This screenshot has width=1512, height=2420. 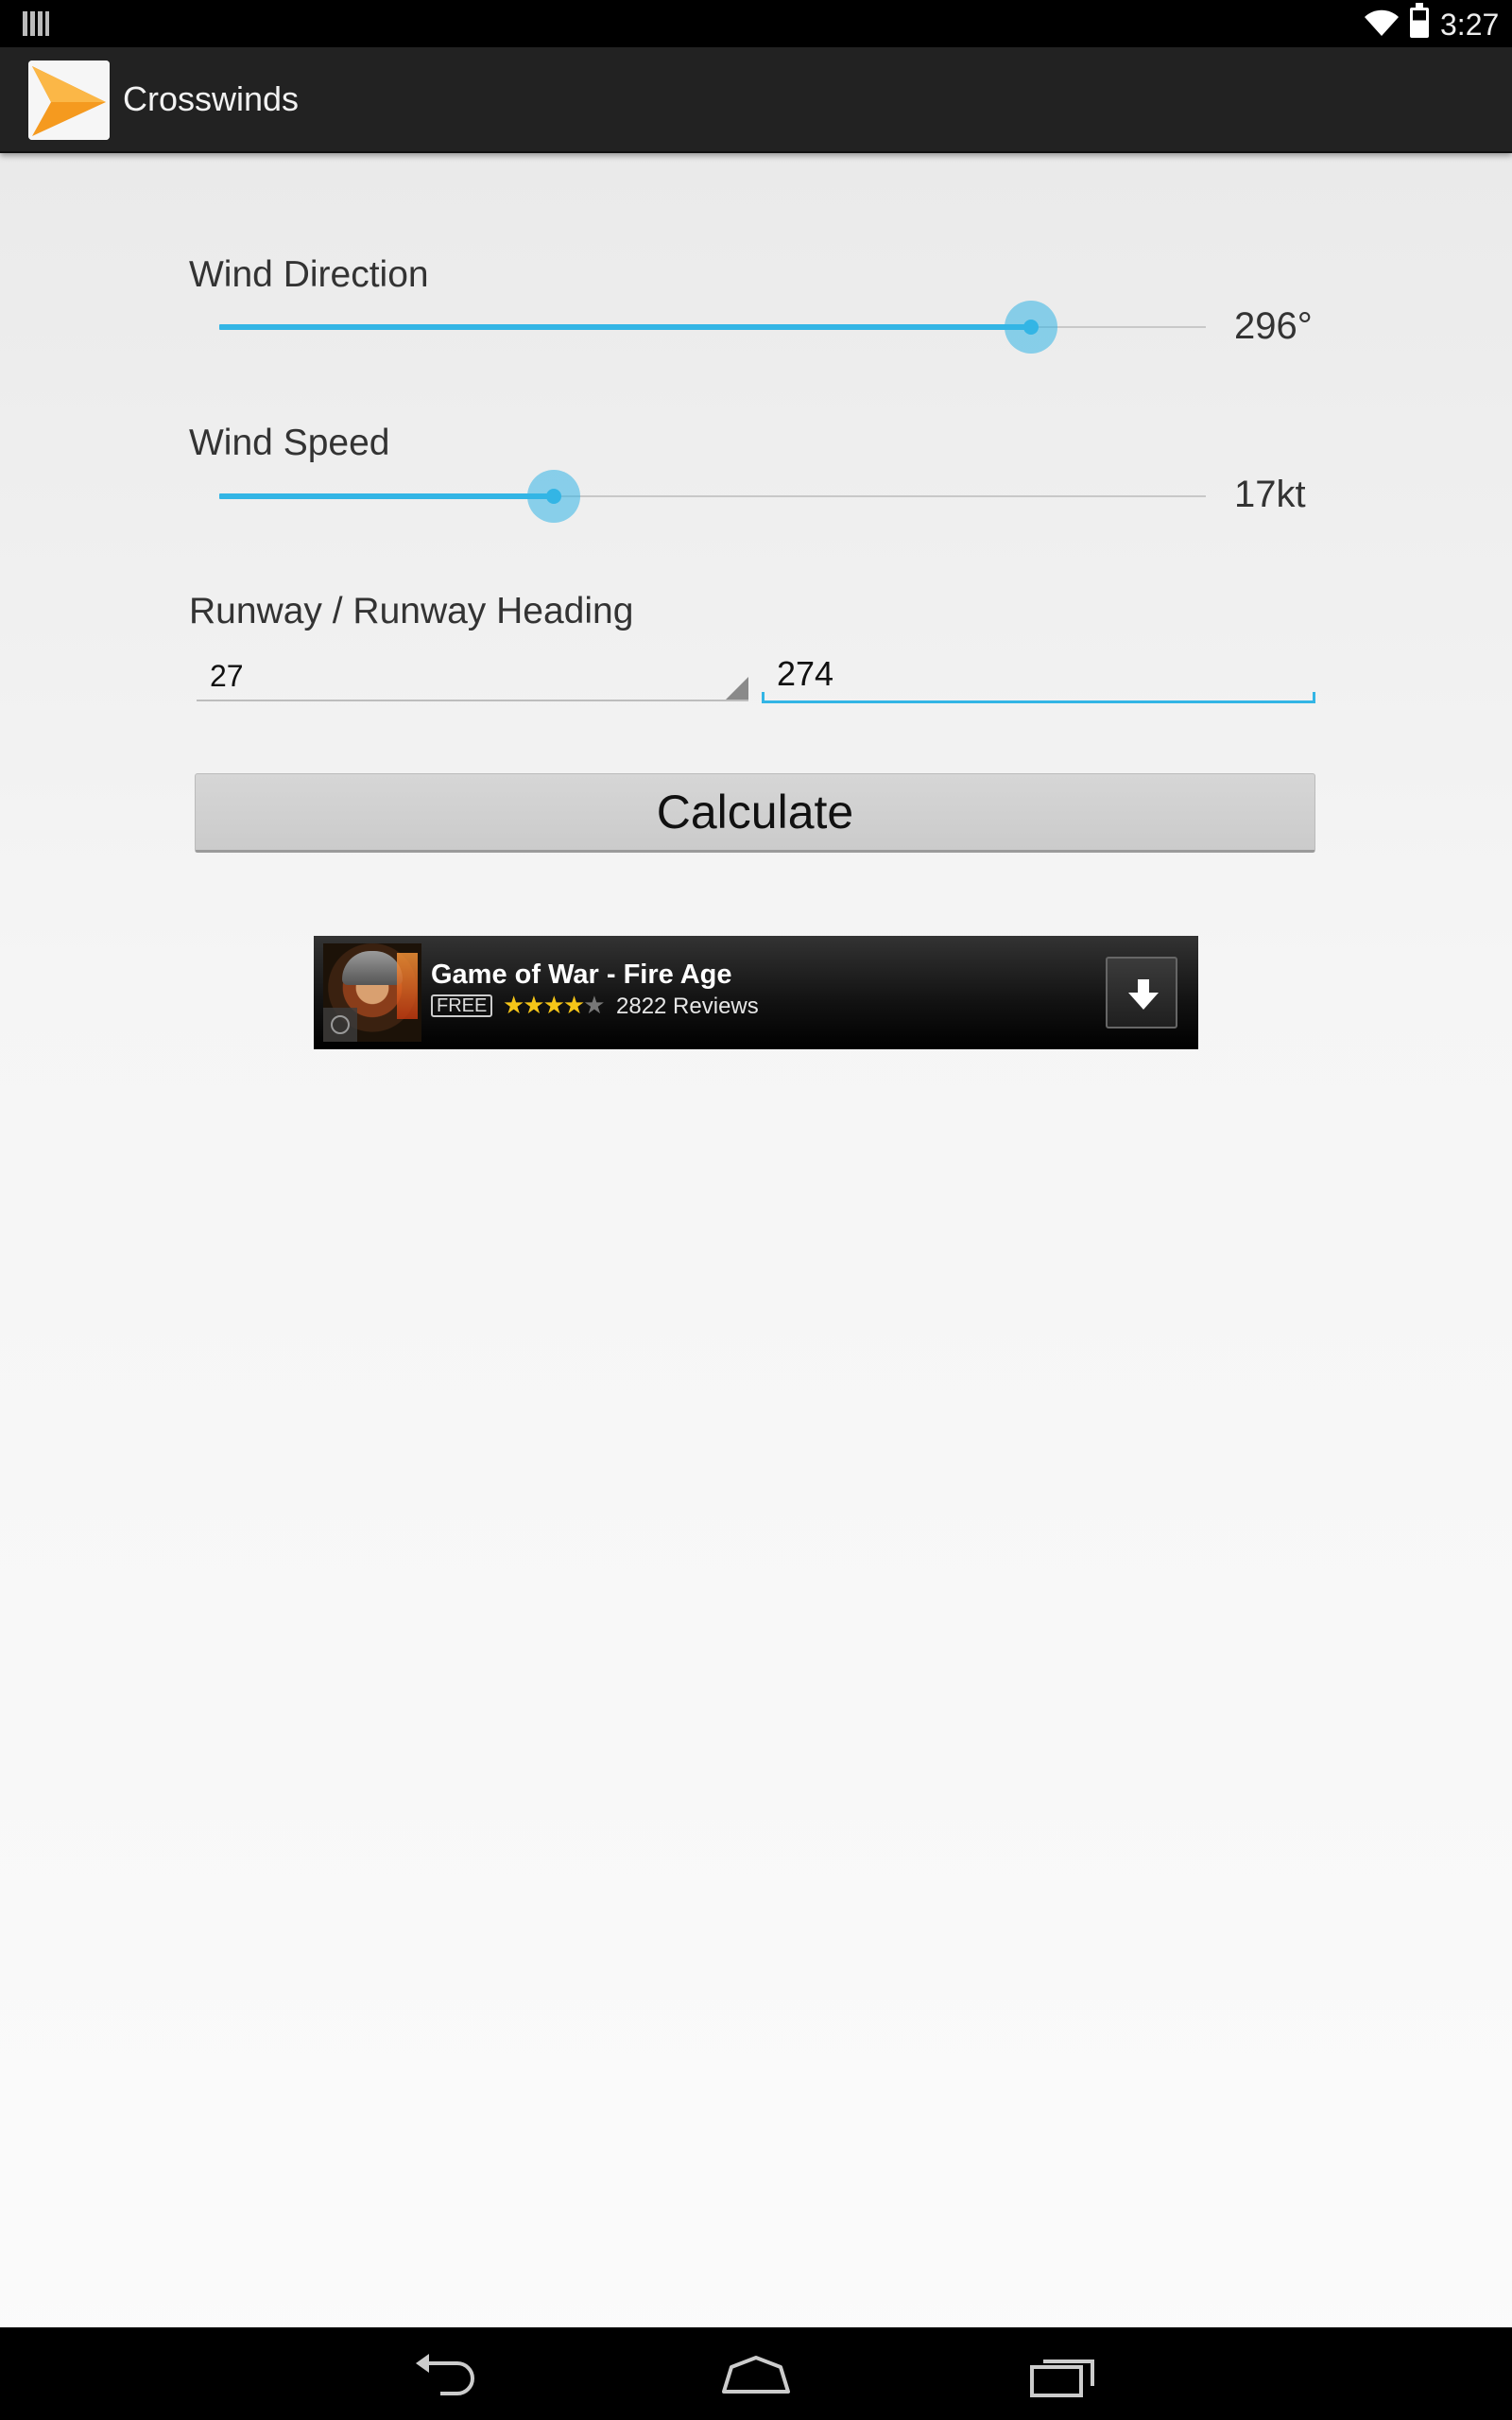 What do you see at coordinates (756, 24) in the screenshot?
I see `status-bar: 3:27` at bounding box center [756, 24].